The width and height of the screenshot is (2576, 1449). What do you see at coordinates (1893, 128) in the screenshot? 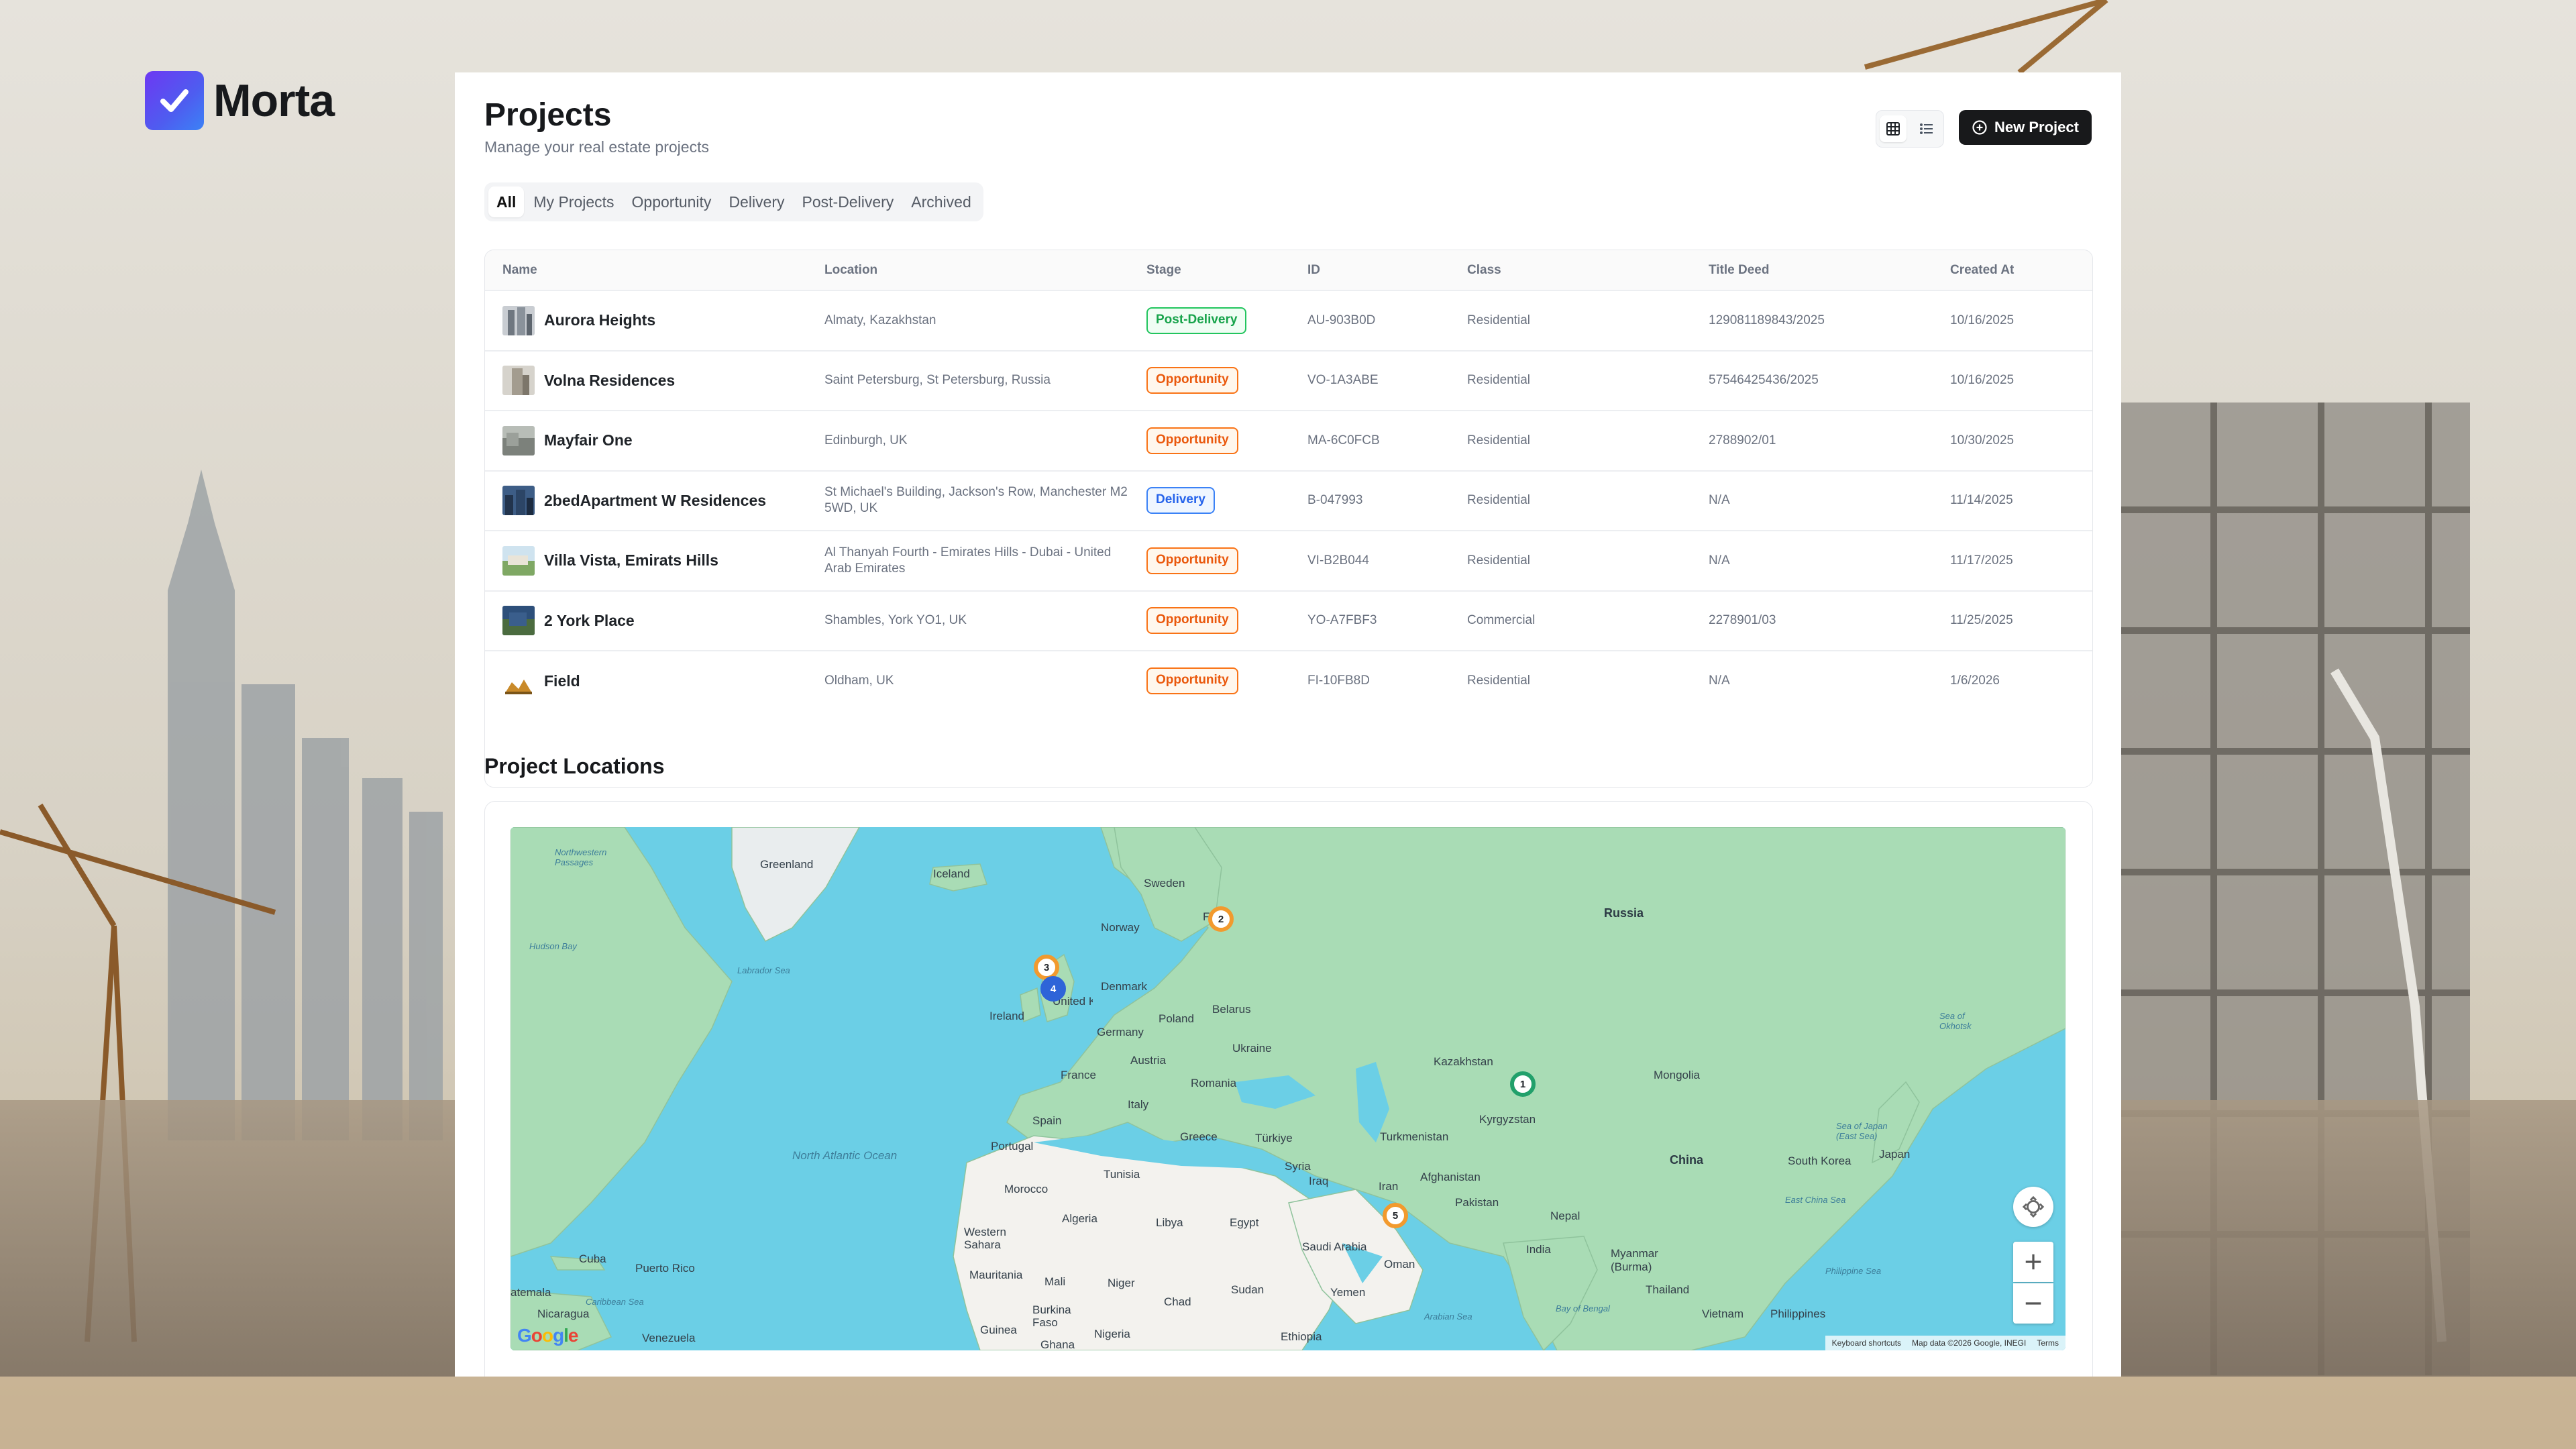
I see `grid-view-button` at bounding box center [1893, 128].